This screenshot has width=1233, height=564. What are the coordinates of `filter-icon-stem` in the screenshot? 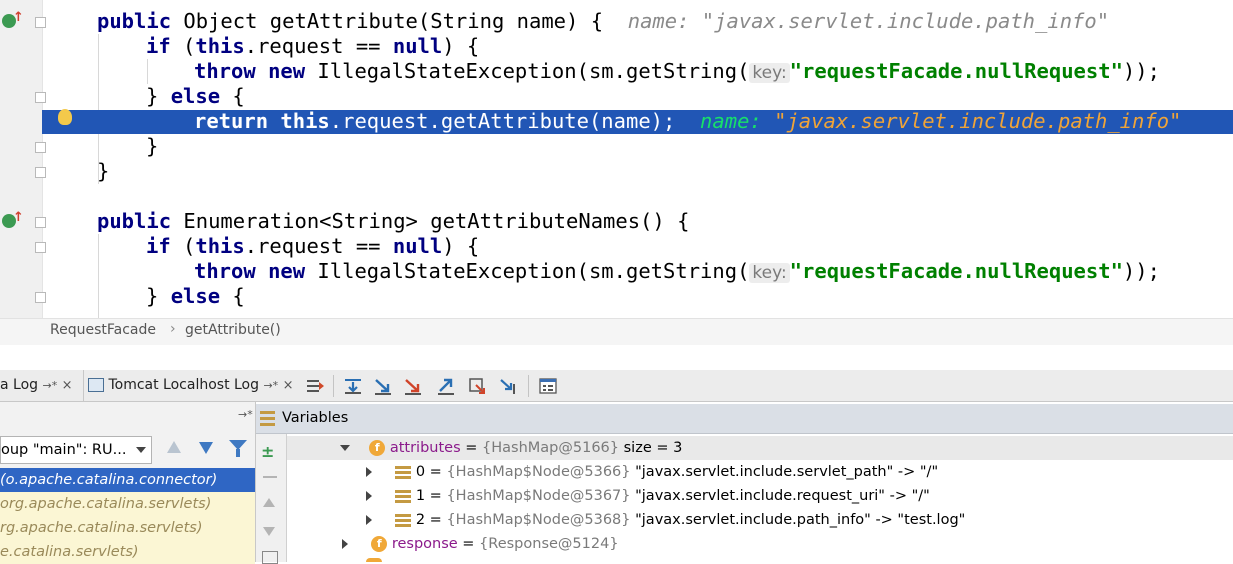 It's located at (238, 453).